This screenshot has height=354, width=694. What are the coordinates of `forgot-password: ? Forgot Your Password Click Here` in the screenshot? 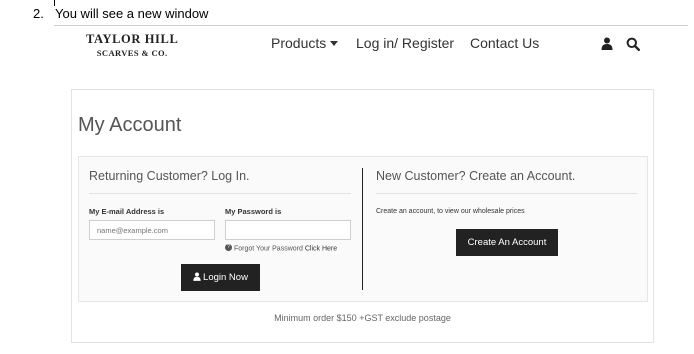 It's located at (281, 248).